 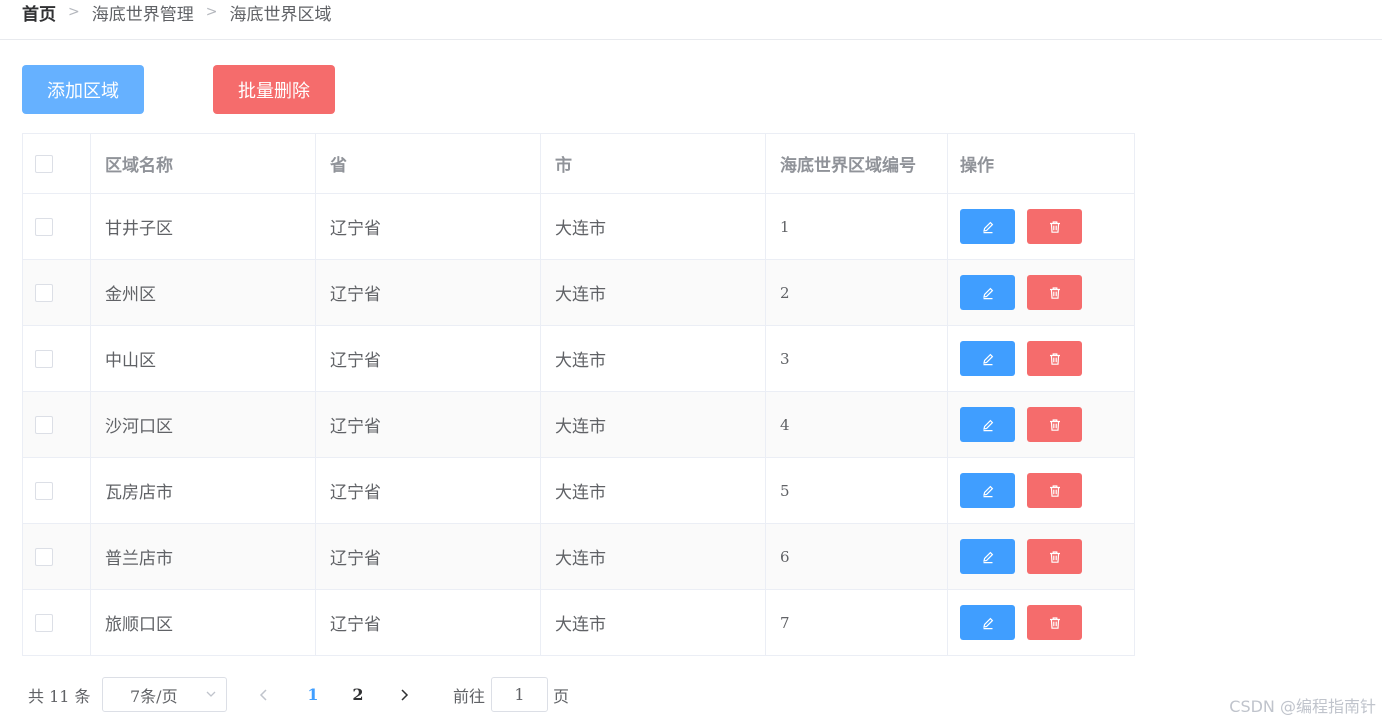 I want to click on table-header-row: 区域名称 省 市 海底世界区域编号 操作, so click(x=578, y=164).